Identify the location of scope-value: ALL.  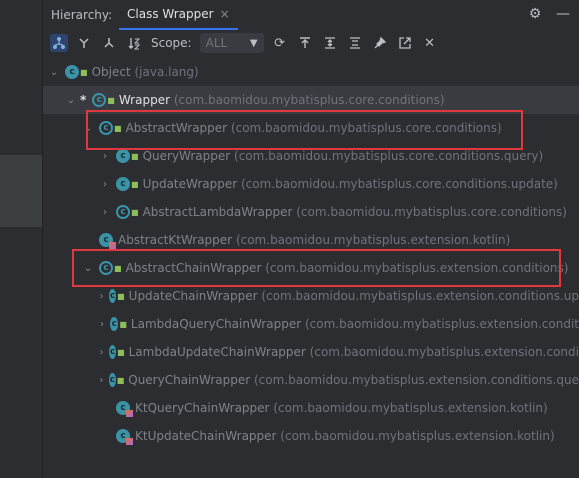
(216, 43).